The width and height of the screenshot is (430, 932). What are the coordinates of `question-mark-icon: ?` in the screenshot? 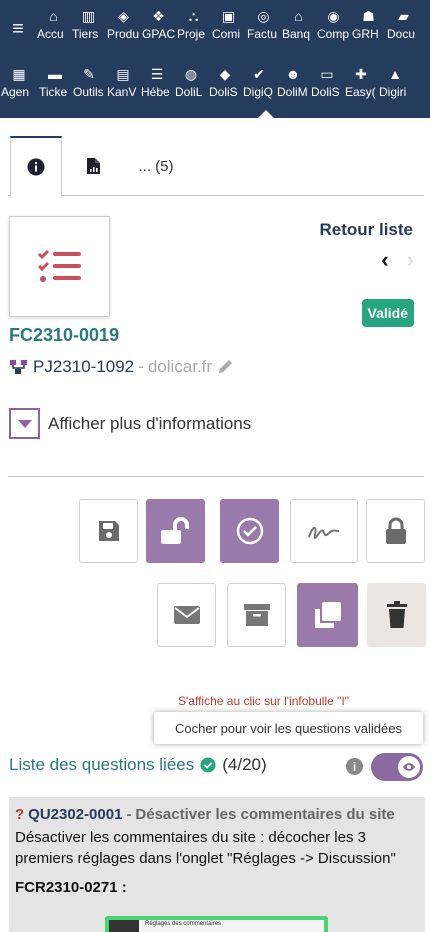 It's located at (20, 814).